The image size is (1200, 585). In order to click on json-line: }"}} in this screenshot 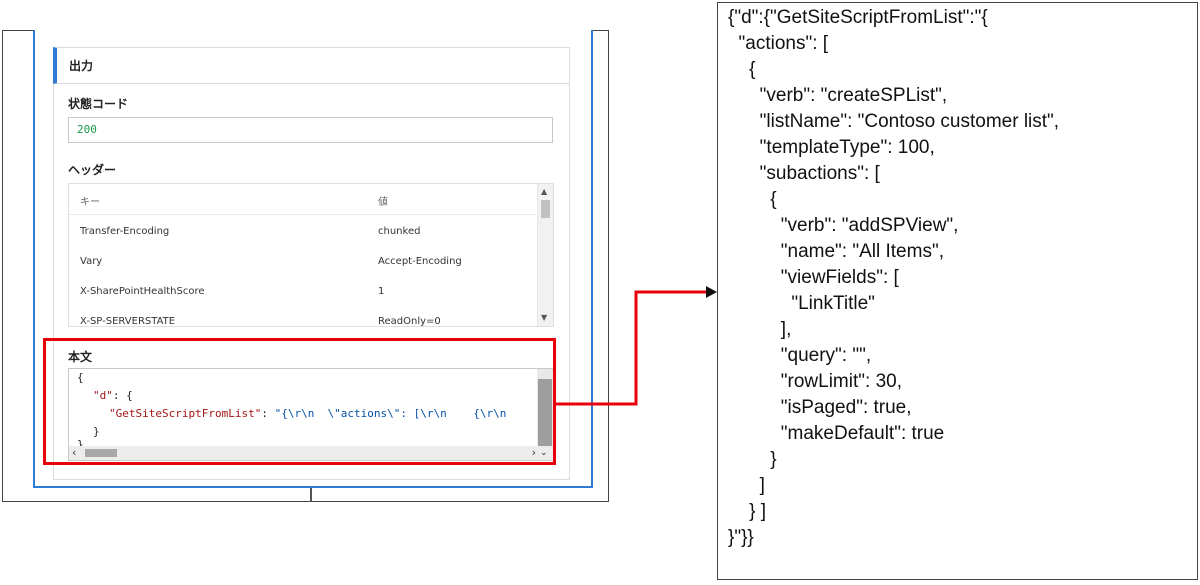, I will do `click(741, 537)`.